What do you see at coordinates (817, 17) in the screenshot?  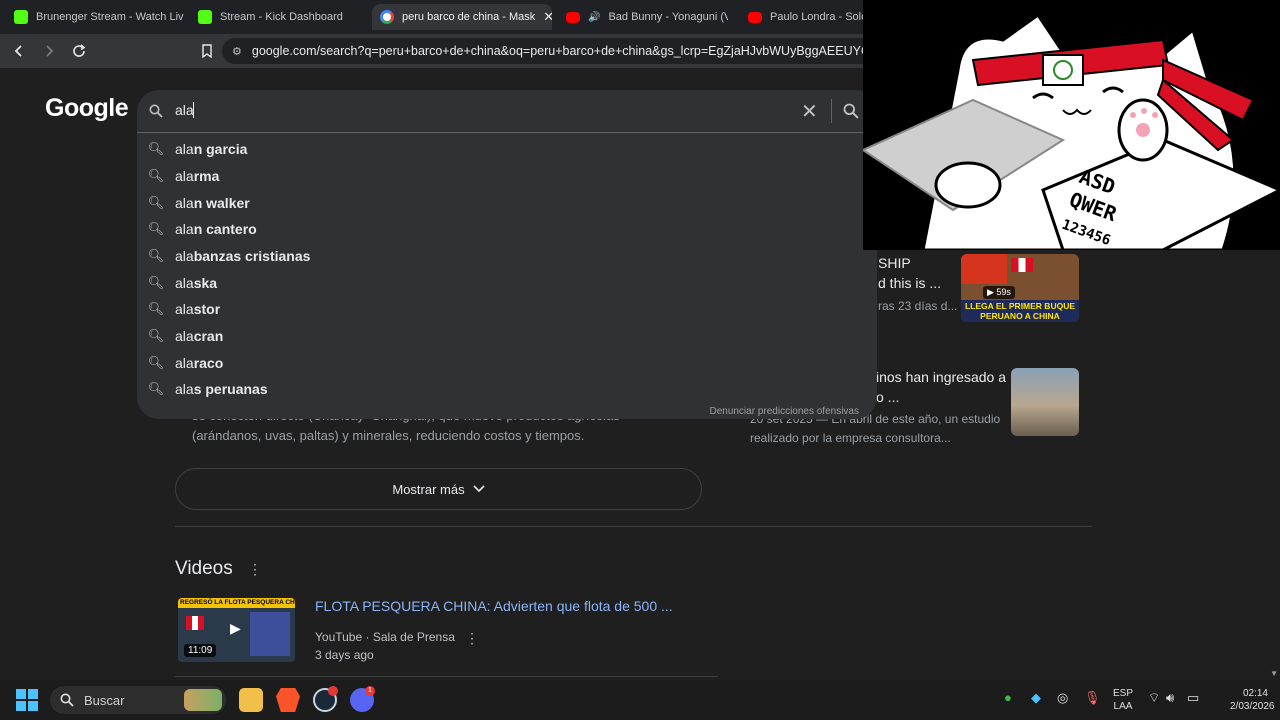 I see `tab-label: Paulo Londra - Solo P` at bounding box center [817, 17].